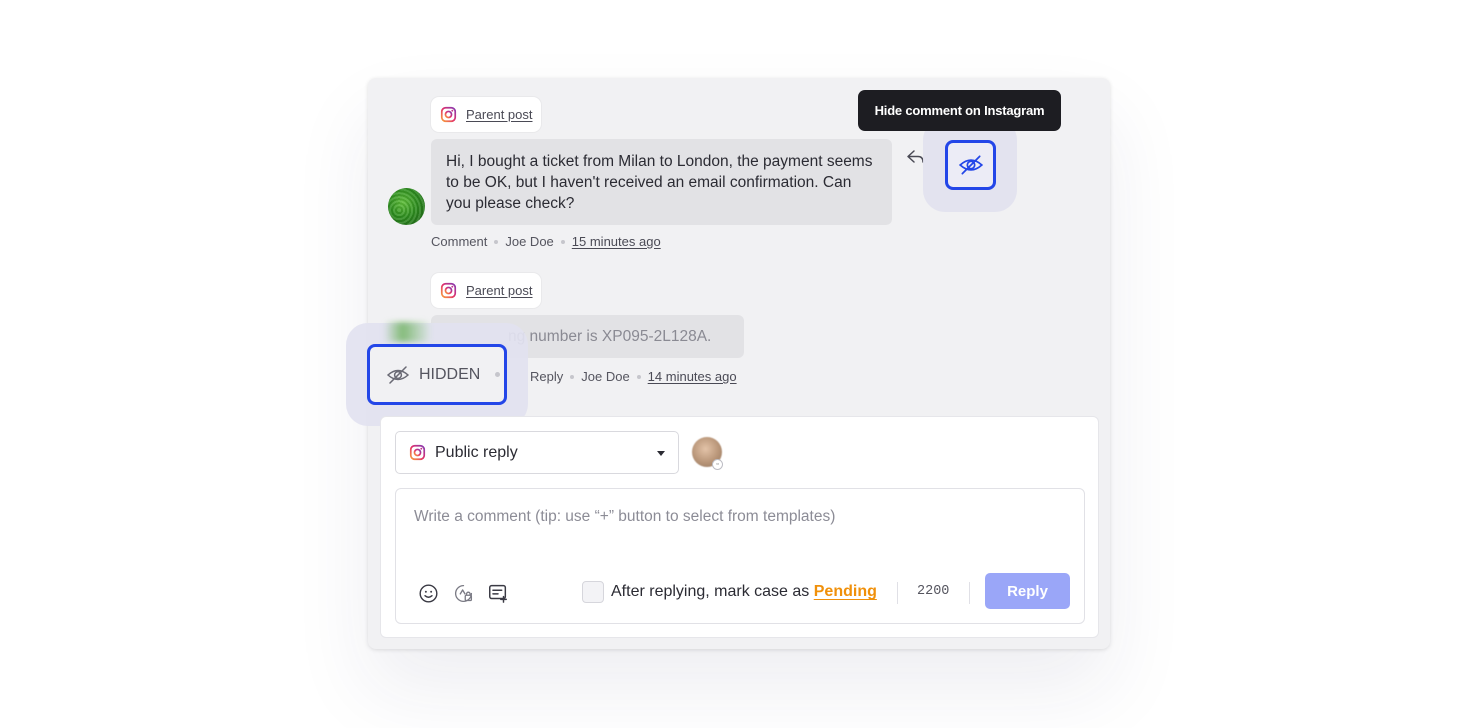  Describe the element at coordinates (459, 241) in the screenshot. I see `message-type: Comment` at that location.